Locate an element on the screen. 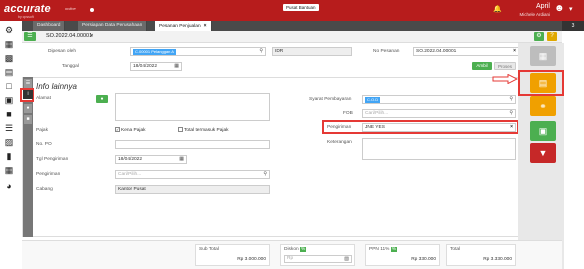 The height and width of the screenshot is (269, 584). syarat-pembayaran-field: C.O.D ⚲ is located at coordinates (439, 99).